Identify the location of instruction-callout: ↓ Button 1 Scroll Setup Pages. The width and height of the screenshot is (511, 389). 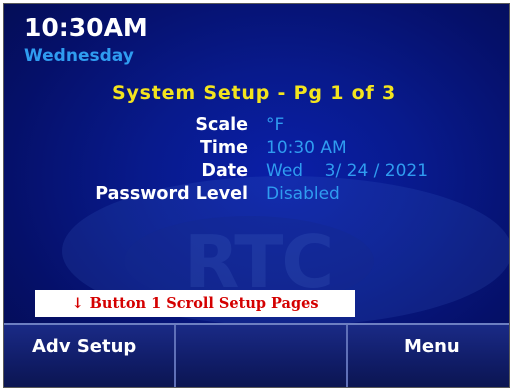
(195, 303).